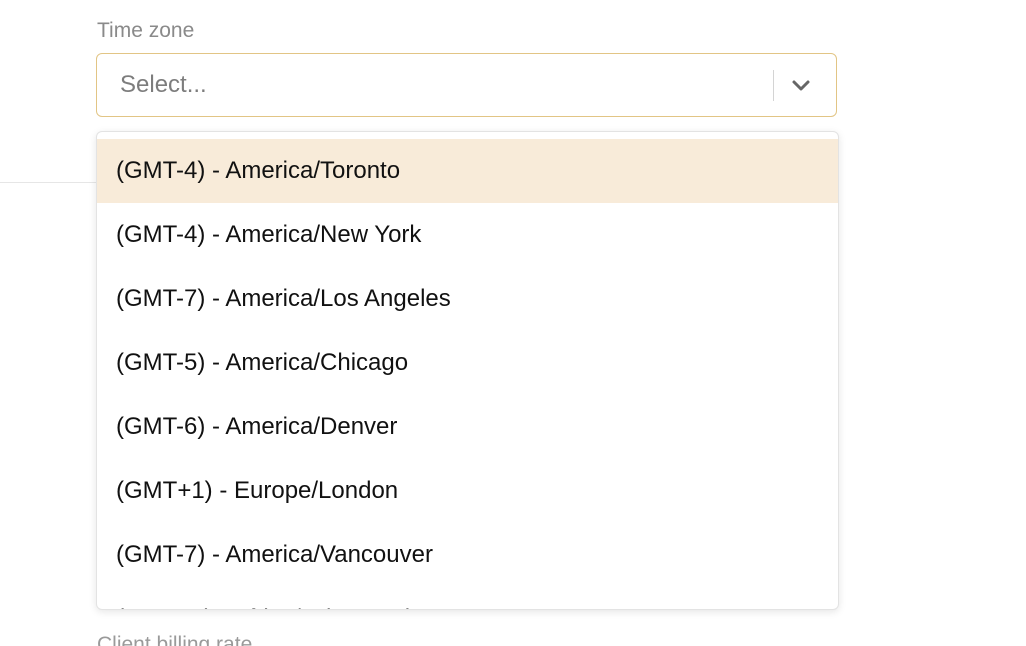 Image resolution: width=1026 pixels, height=646 pixels. What do you see at coordinates (146, 30) in the screenshot?
I see `time-zone-label: Time zone` at bounding box center [146, 30].